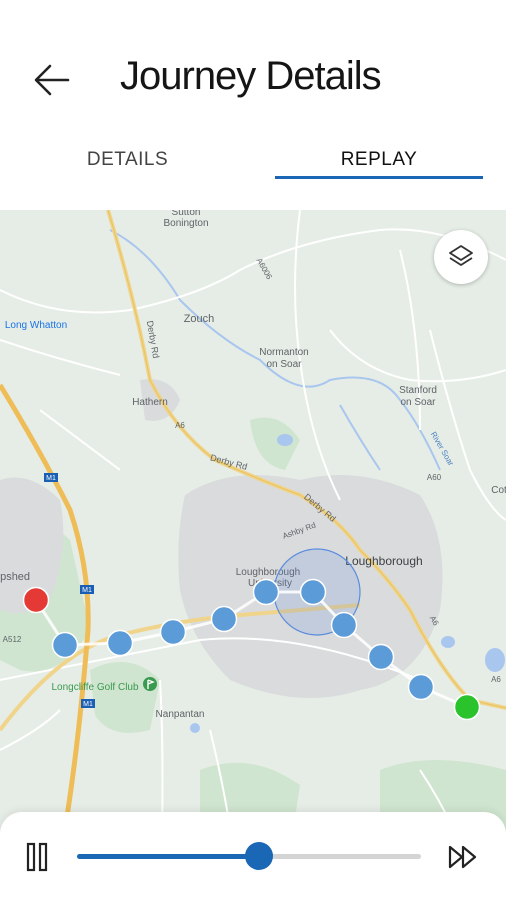 This screenshot has height=900, width=506. I want to click on fast-forward-icon, so click(462, 857).